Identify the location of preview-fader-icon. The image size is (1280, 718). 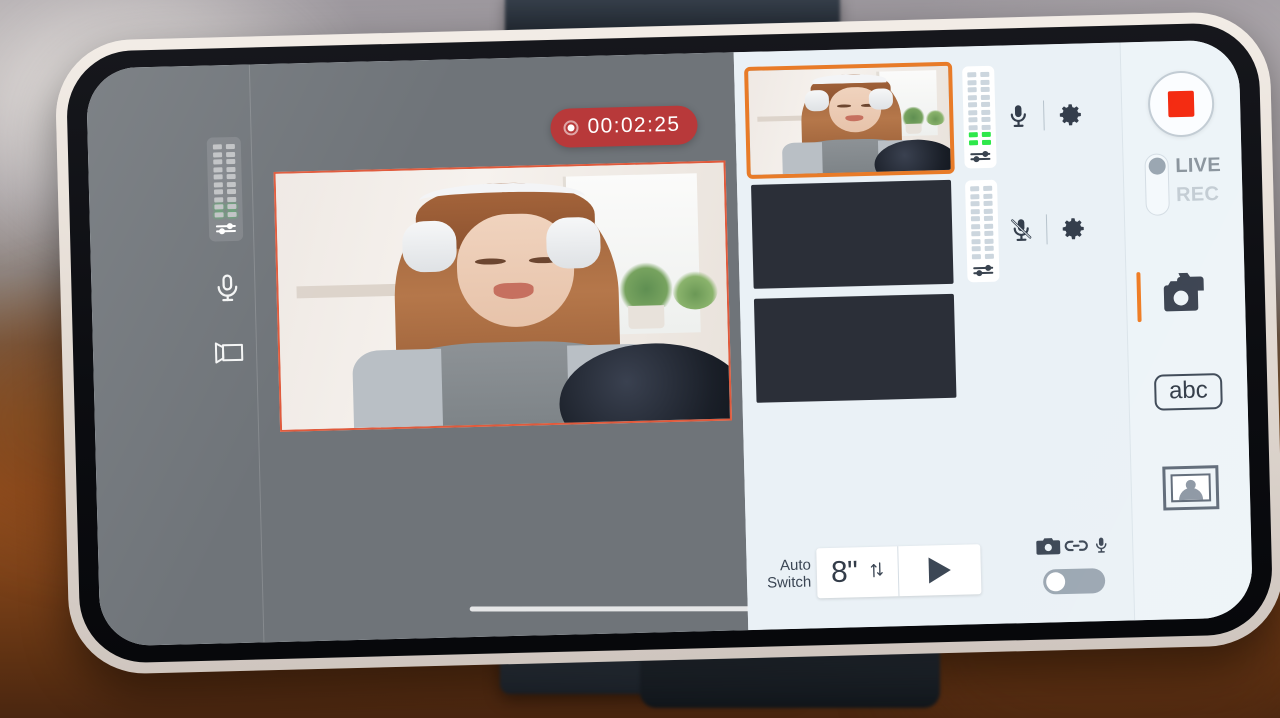
(226, 228).